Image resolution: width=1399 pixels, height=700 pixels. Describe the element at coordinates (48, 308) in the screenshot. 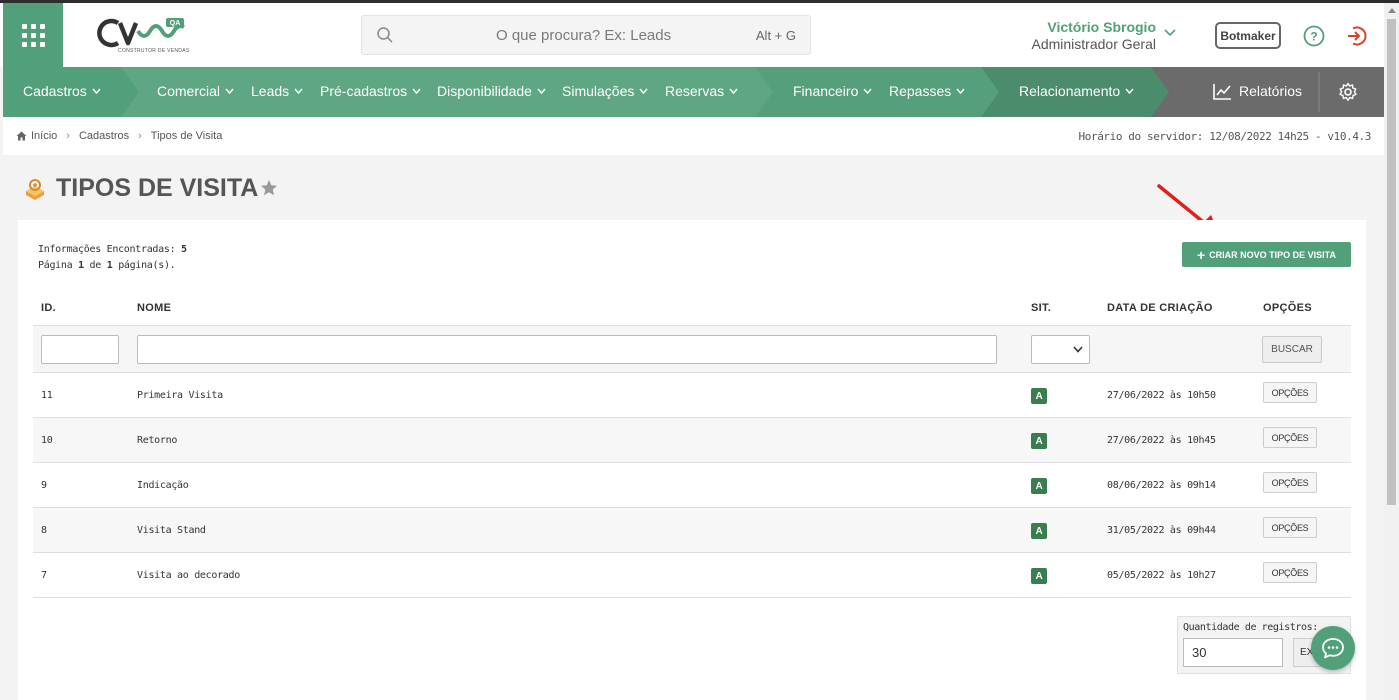

I see `col-id: ID.` at that location.